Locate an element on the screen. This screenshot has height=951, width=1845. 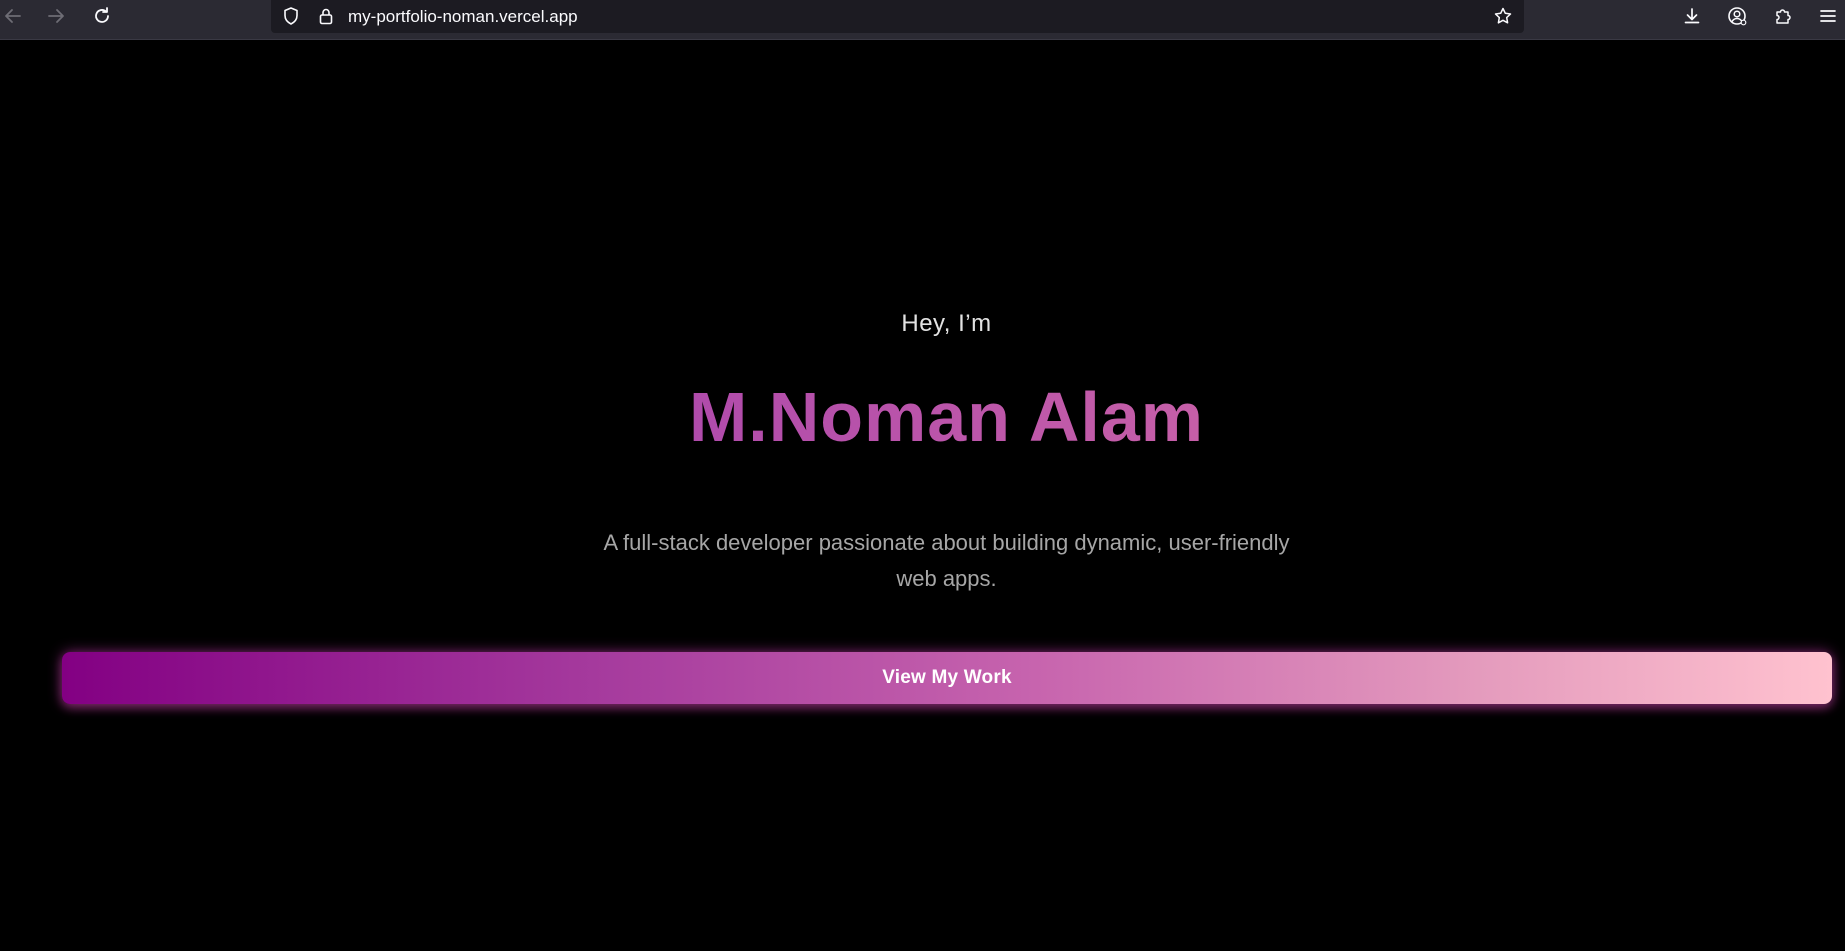
account-icon is located at coordinates (1737, 16).